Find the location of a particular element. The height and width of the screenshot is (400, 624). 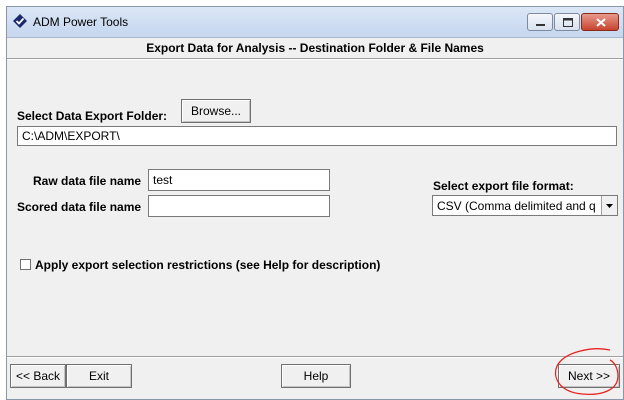

raw-file-name-label: Raw data file name is located at coordinates (87, 181).